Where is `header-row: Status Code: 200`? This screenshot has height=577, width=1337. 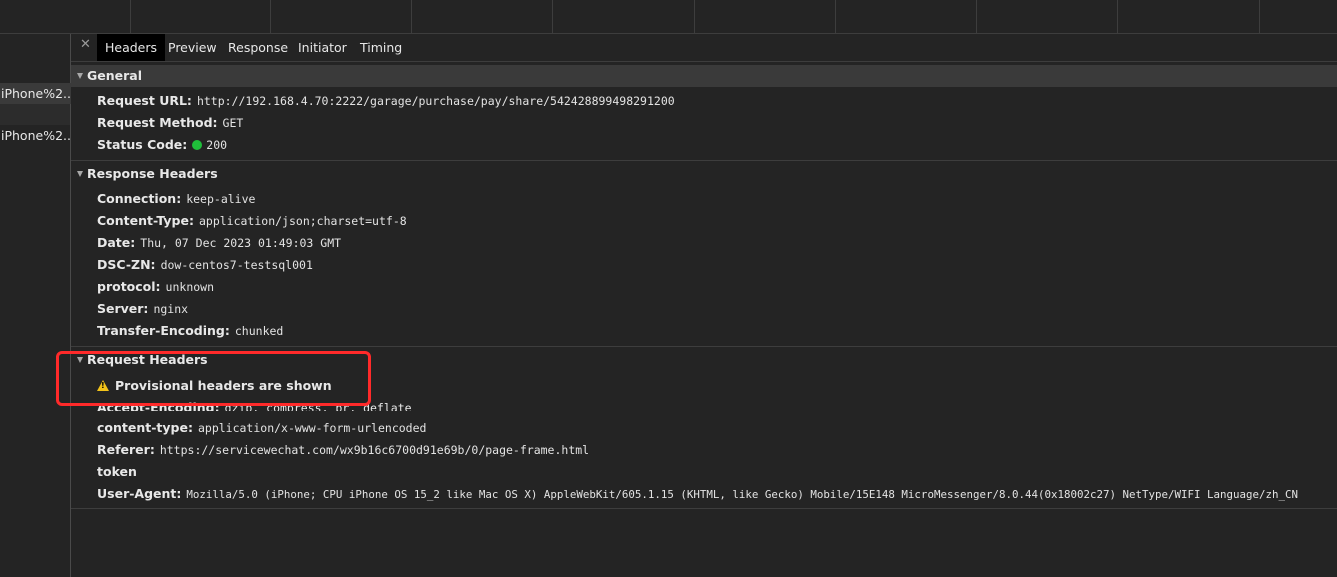
header-row: Status Code: 200 is located at coordinates (162, 145).